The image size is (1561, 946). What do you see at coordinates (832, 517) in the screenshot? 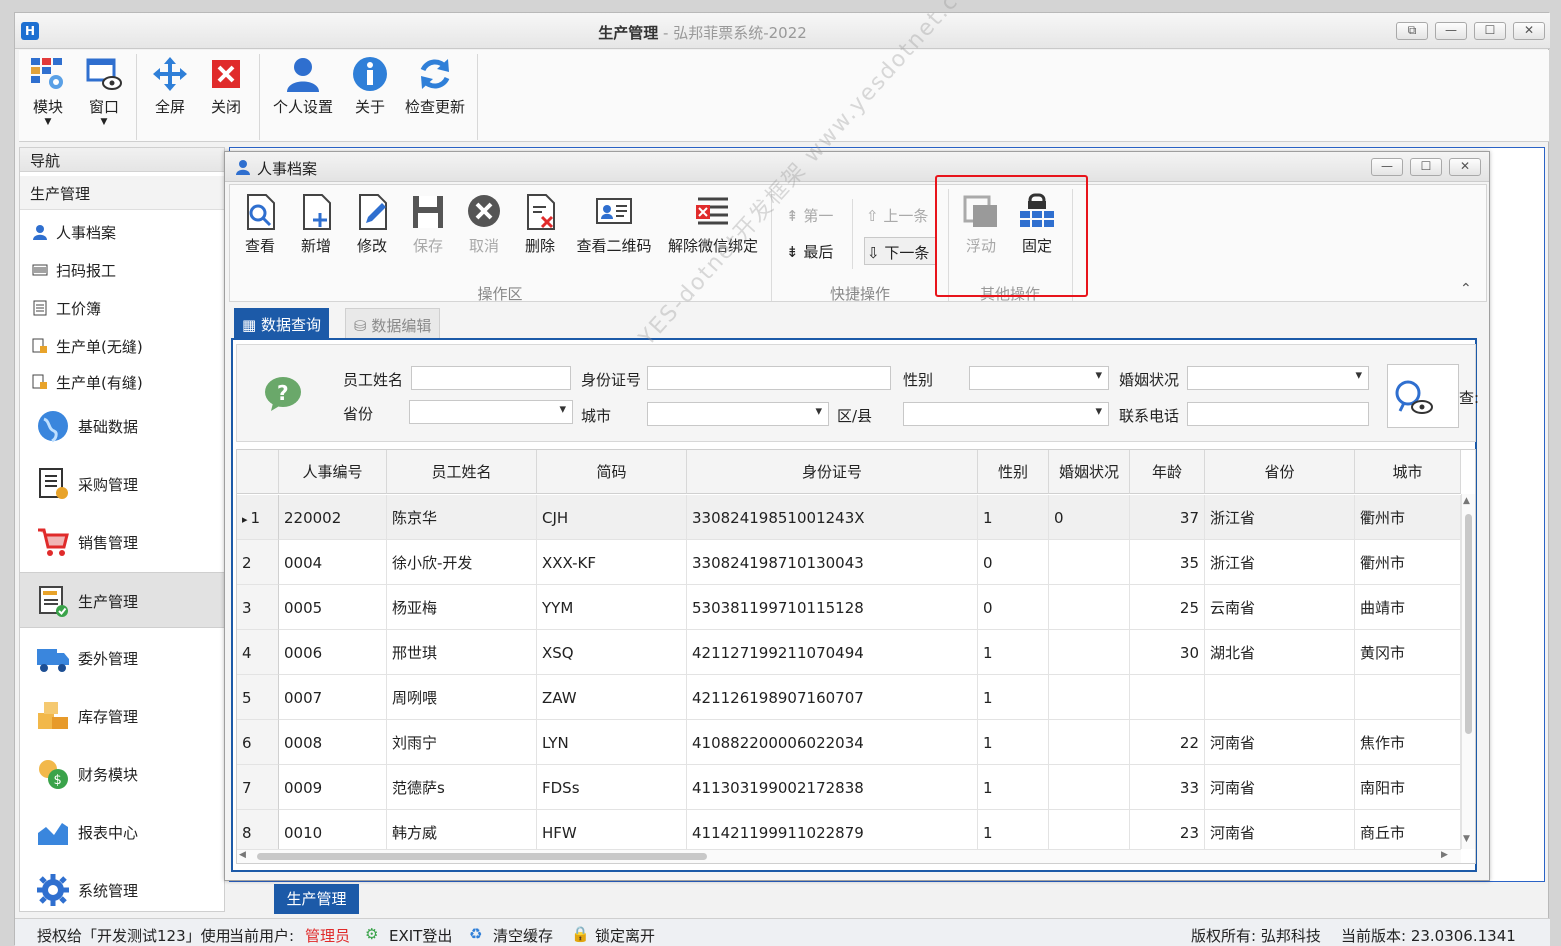
I see `table-cell: 33082419851001243X` at bounding box center [832, 517].